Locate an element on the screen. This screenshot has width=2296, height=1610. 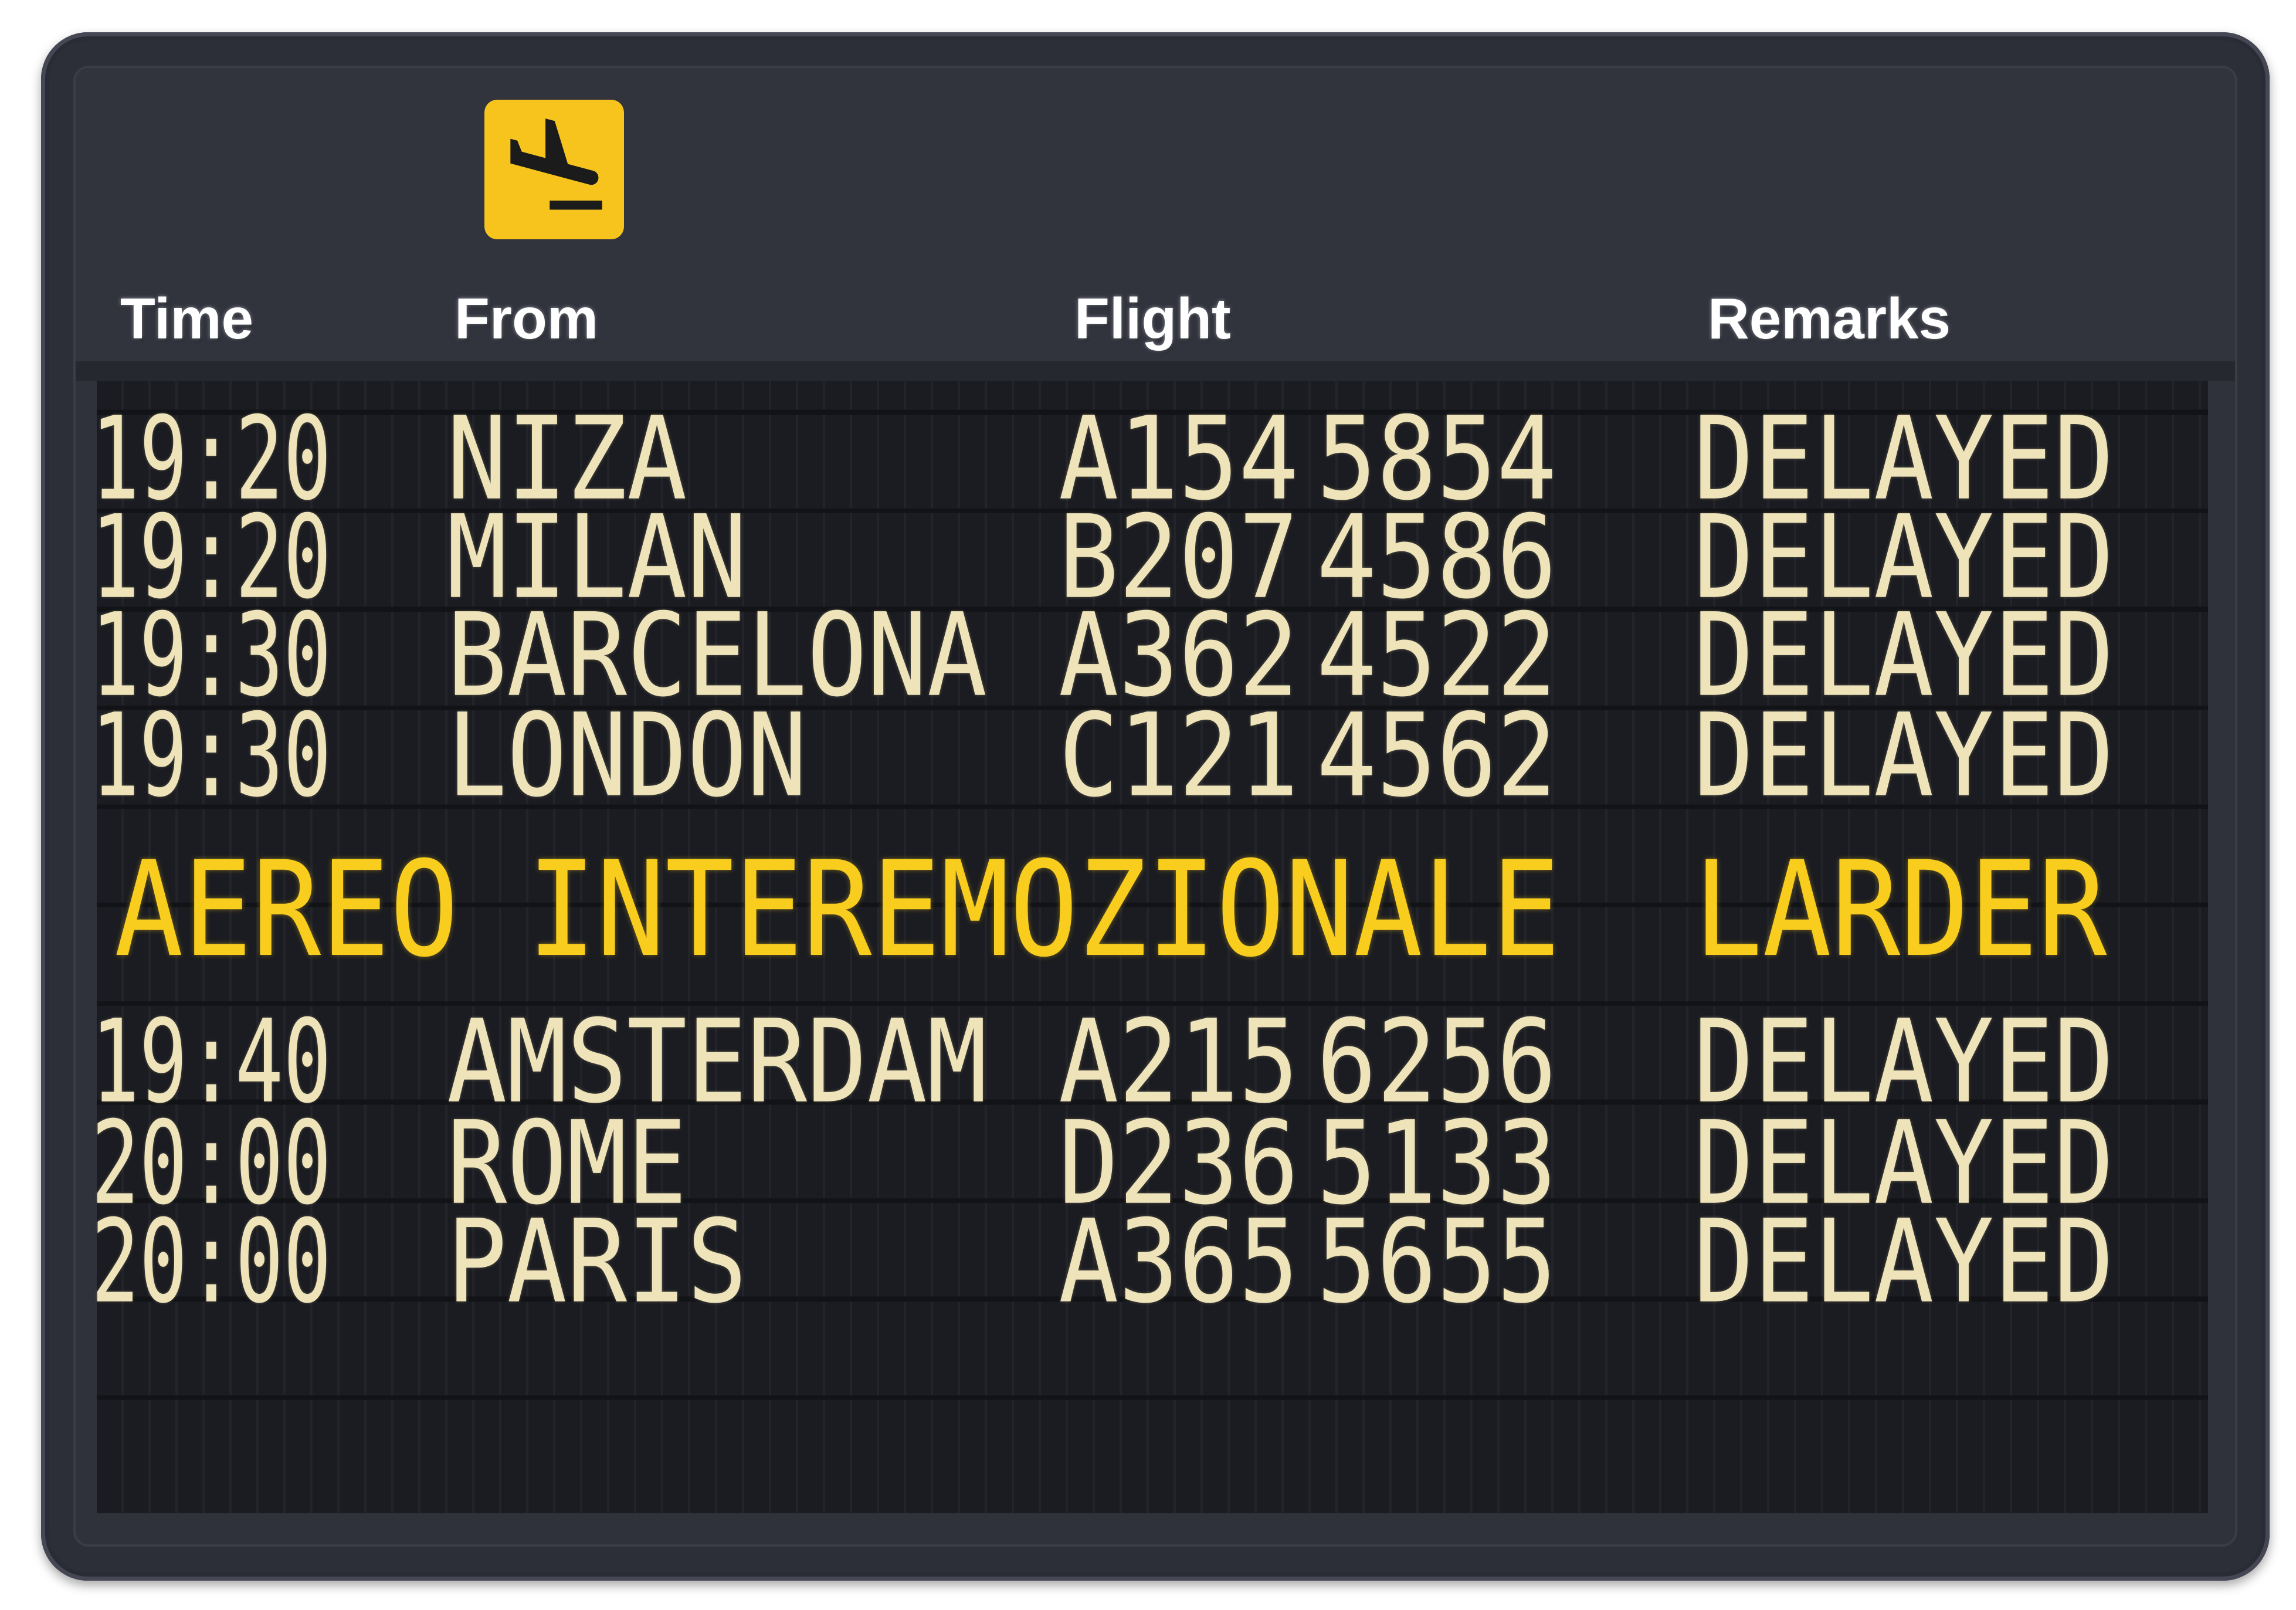
column-header-time: Time is located at coordinates (187, 319).